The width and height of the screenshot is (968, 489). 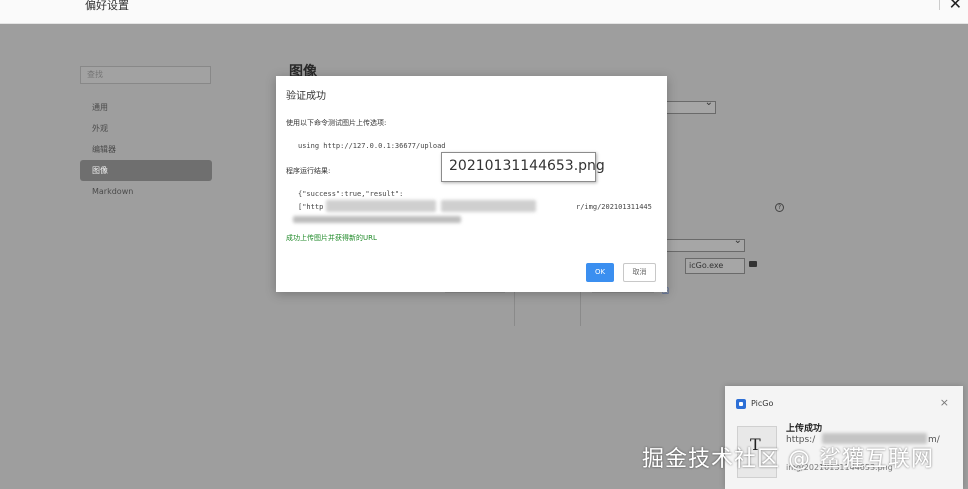 I want to click on sidebar-item-editor: 编辑器, so click(x=146, y=149).